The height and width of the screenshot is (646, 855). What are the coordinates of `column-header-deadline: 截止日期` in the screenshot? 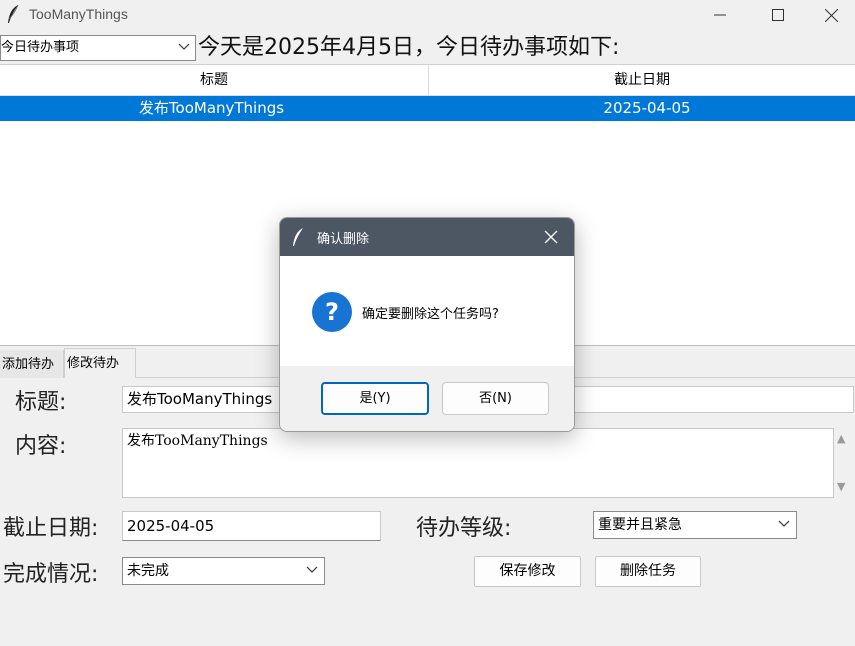 It's located at (642, 80).